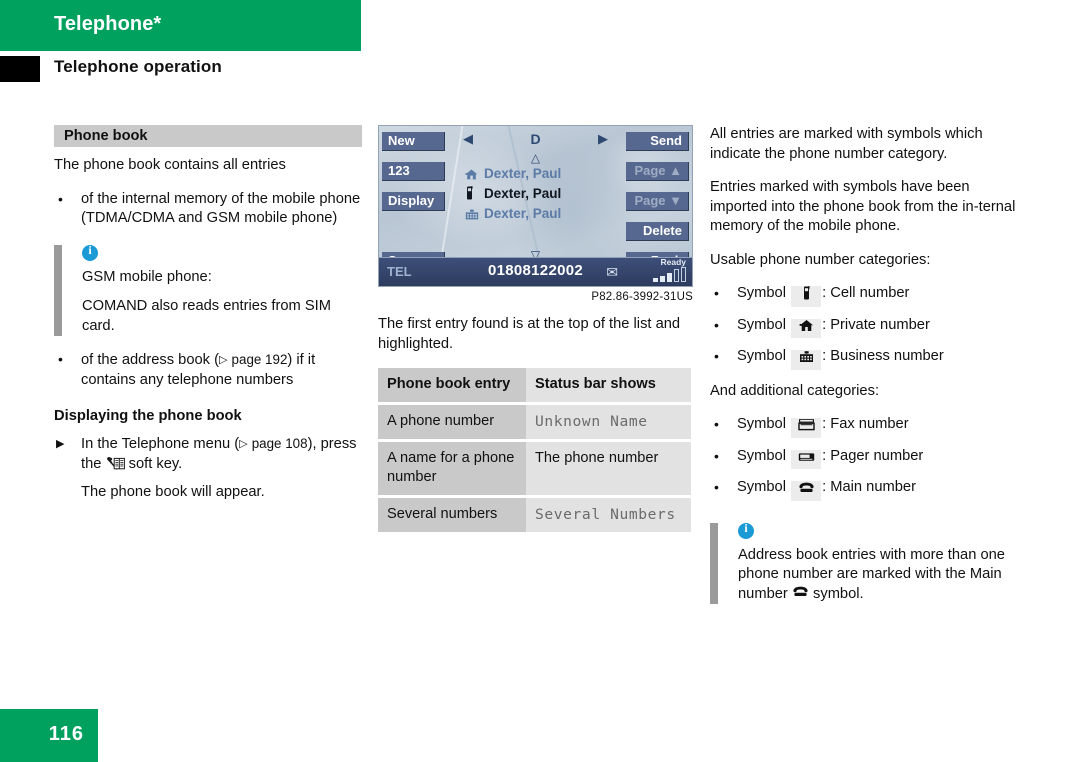 The image size is (1080, 762). I want to click on note-accent-bar, so click(58, 290).